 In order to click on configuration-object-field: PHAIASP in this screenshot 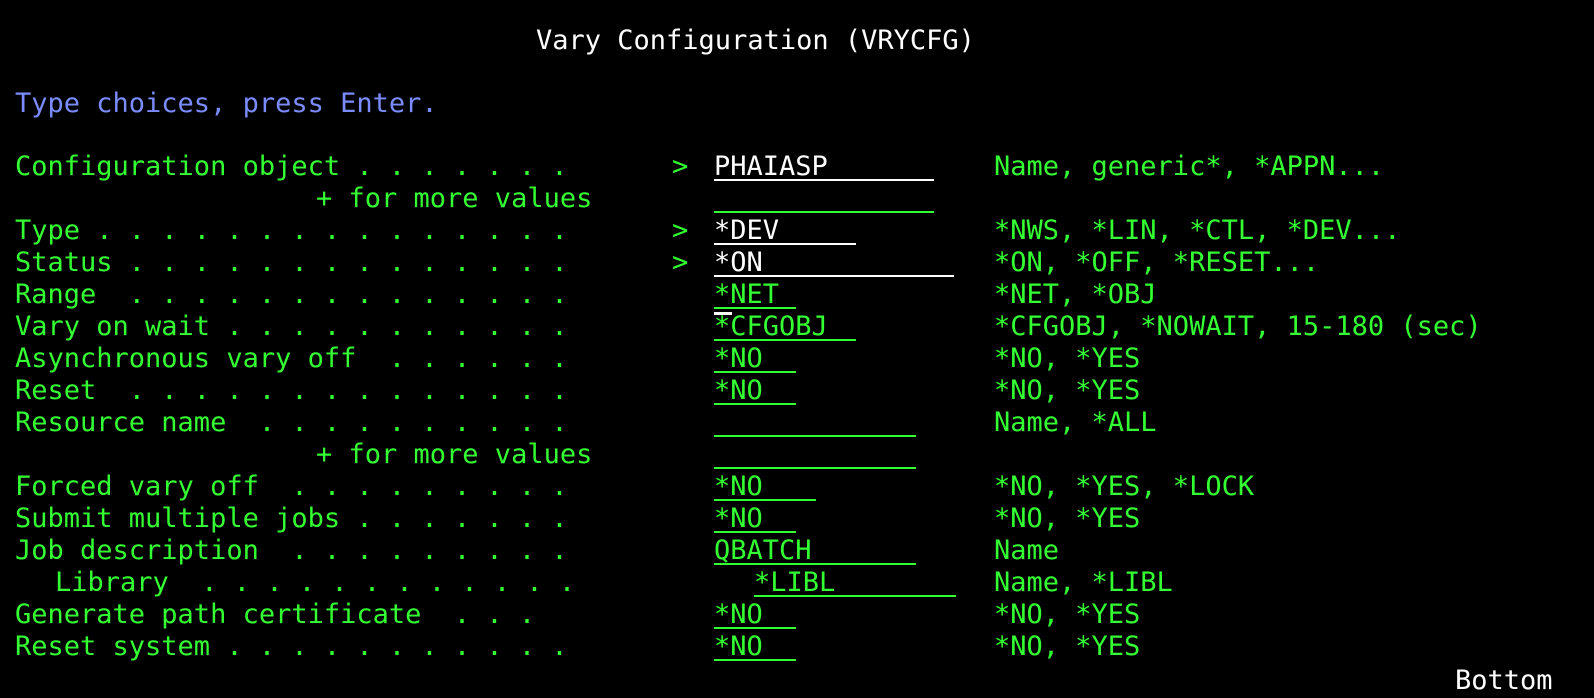, I will do `click(824, 166)`.